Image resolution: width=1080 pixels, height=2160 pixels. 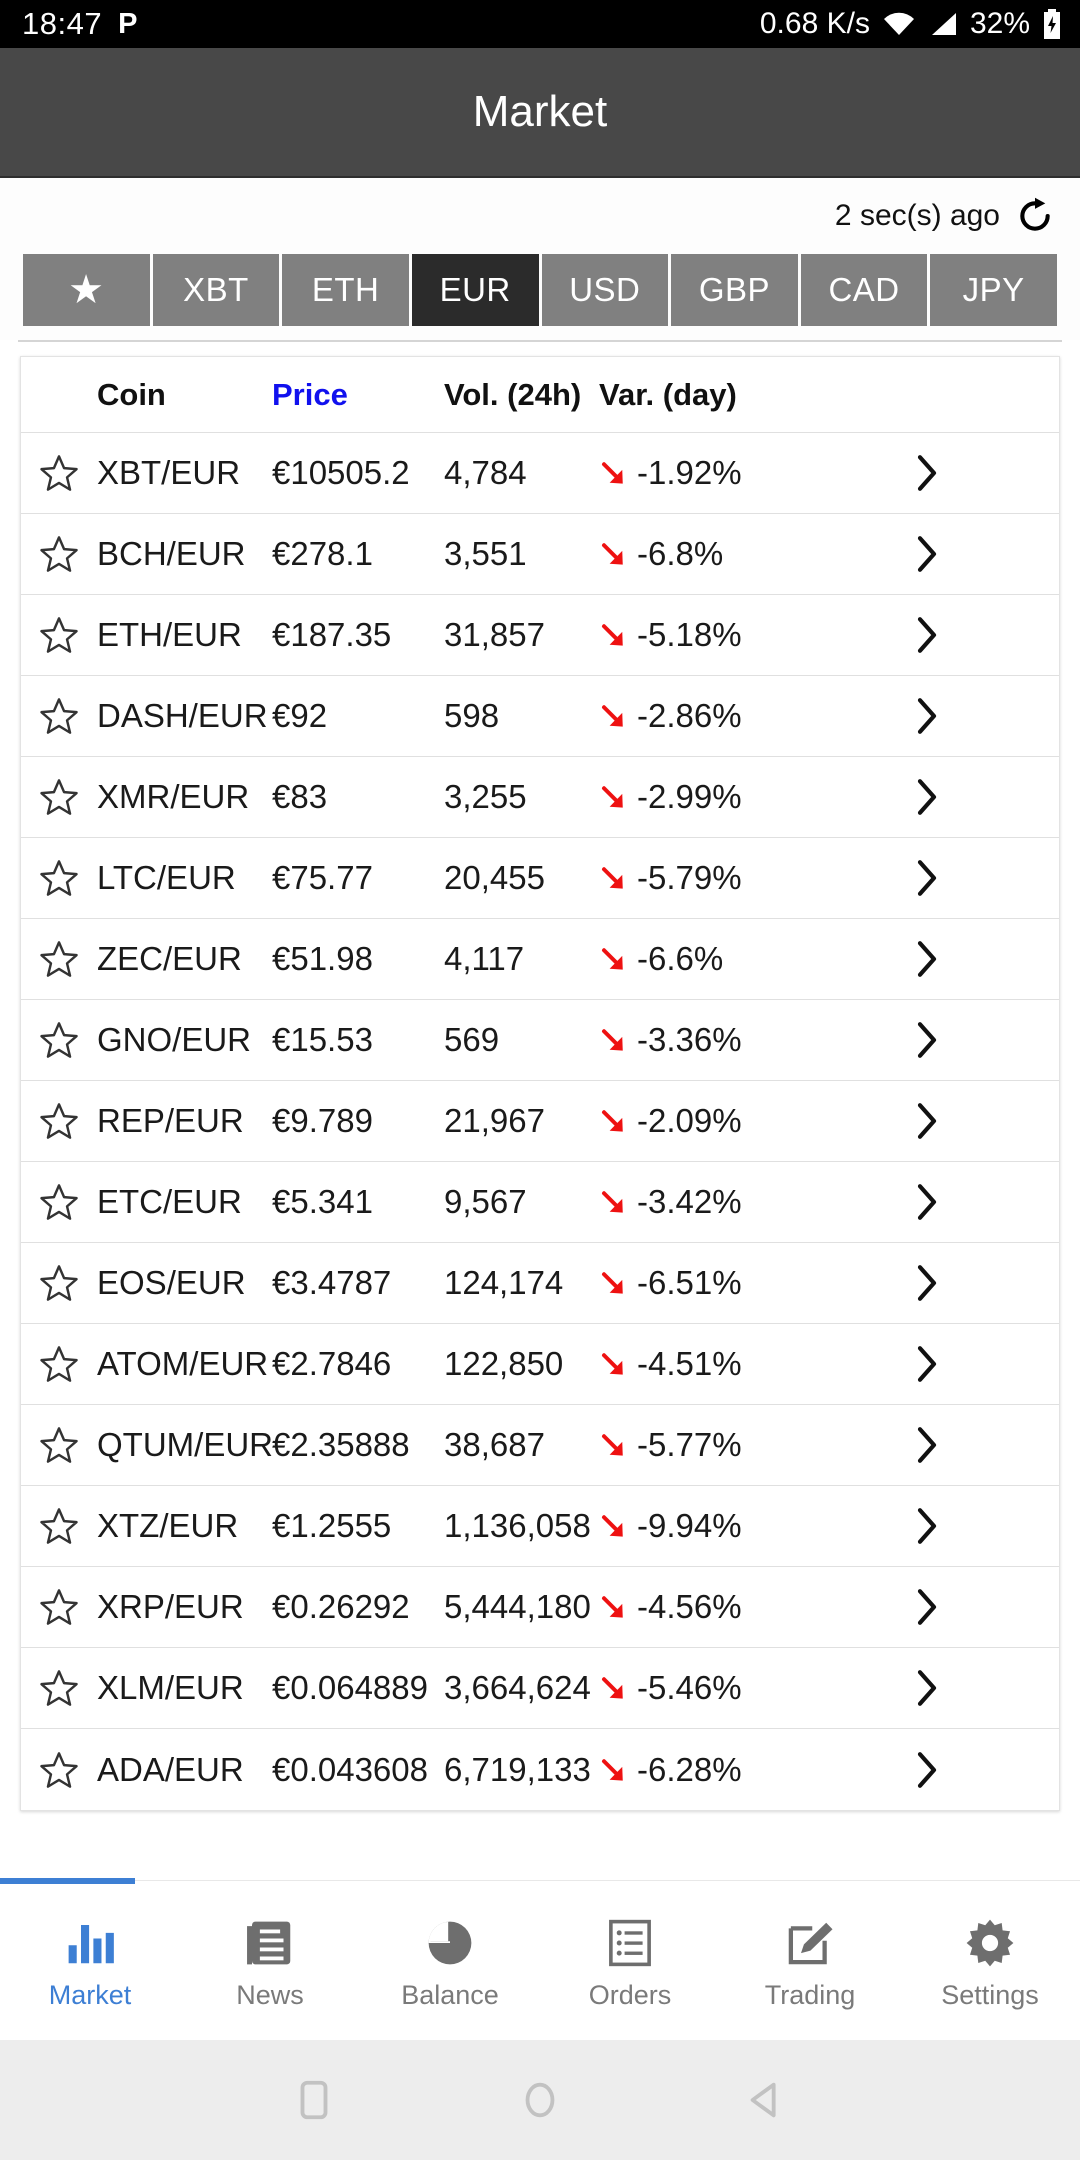 I want to click on cell-price: €0.26292, so click(x=341, y=1606).